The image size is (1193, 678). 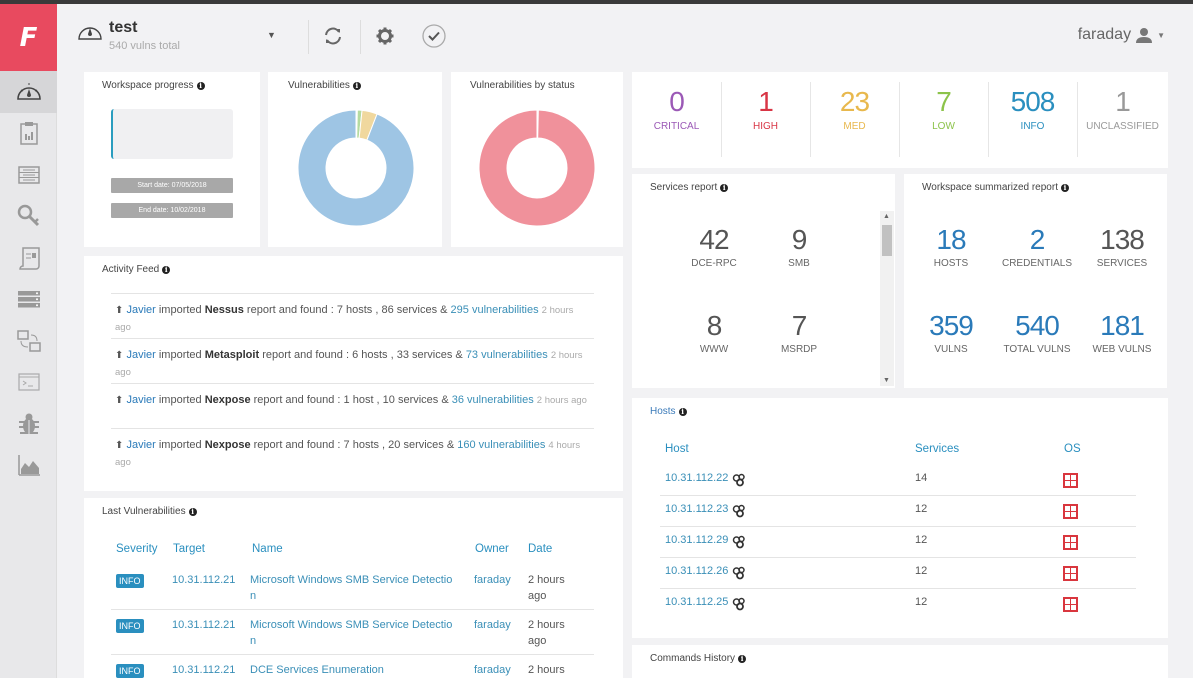 I want to click on column-header-severity: Severity, so click(x=137, y=549).